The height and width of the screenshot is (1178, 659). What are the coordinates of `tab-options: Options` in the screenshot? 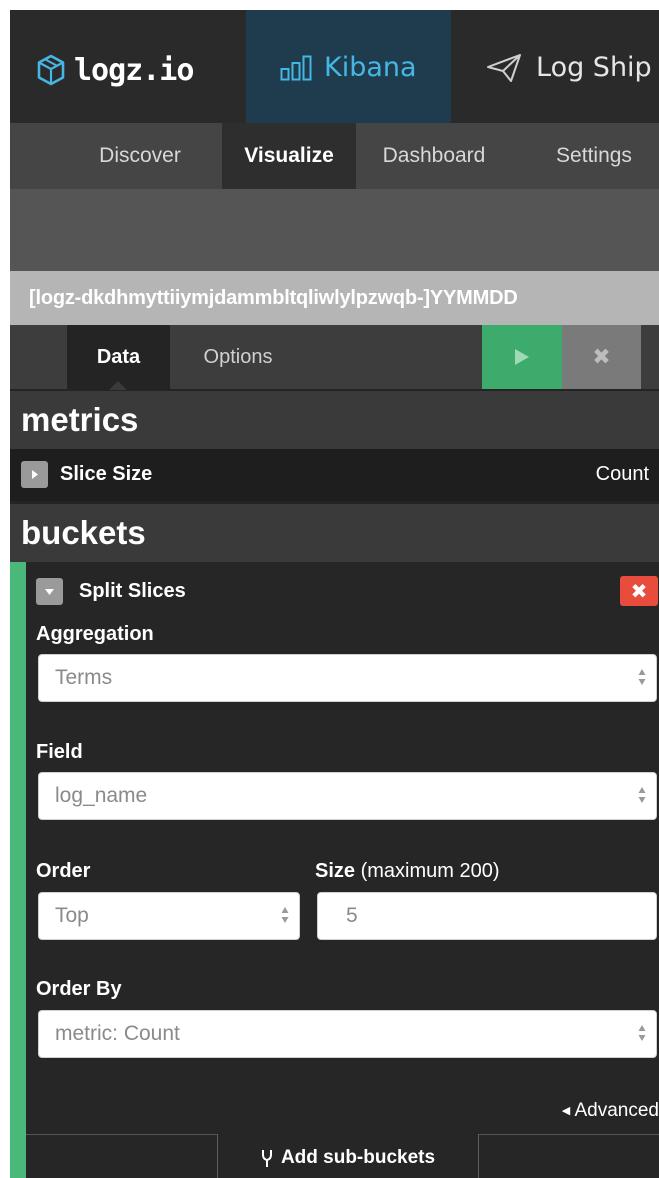 It's located at (238, 357).